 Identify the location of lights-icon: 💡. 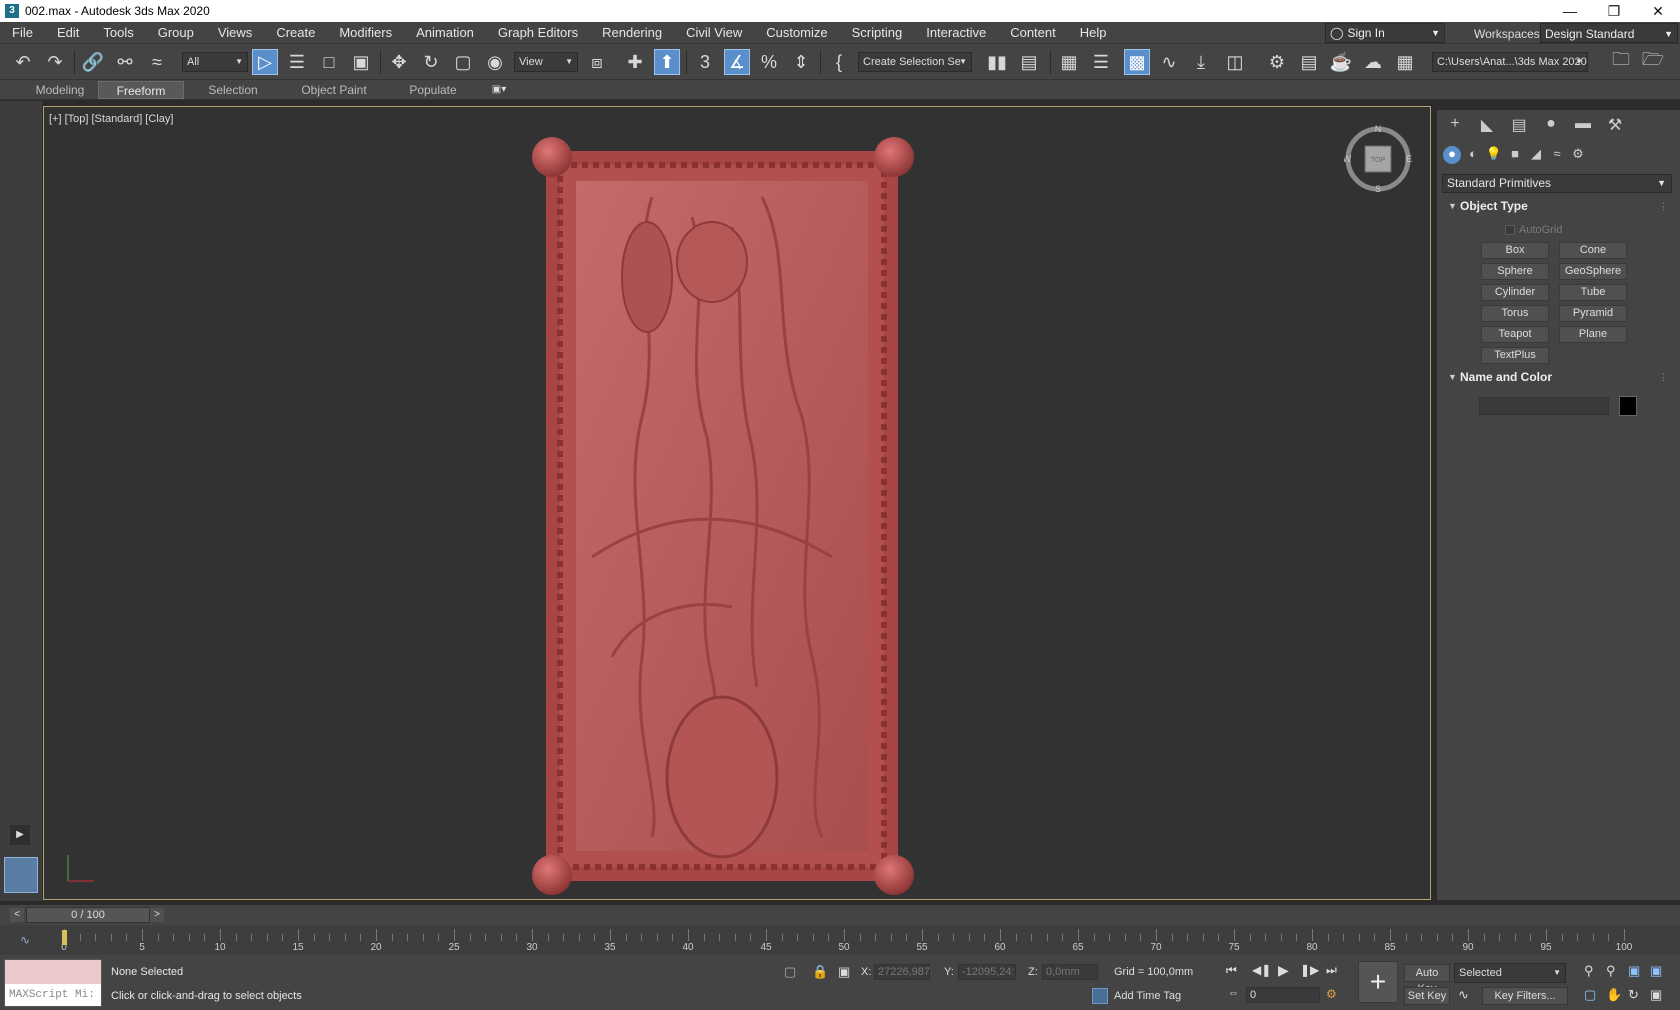
(1494, 155).